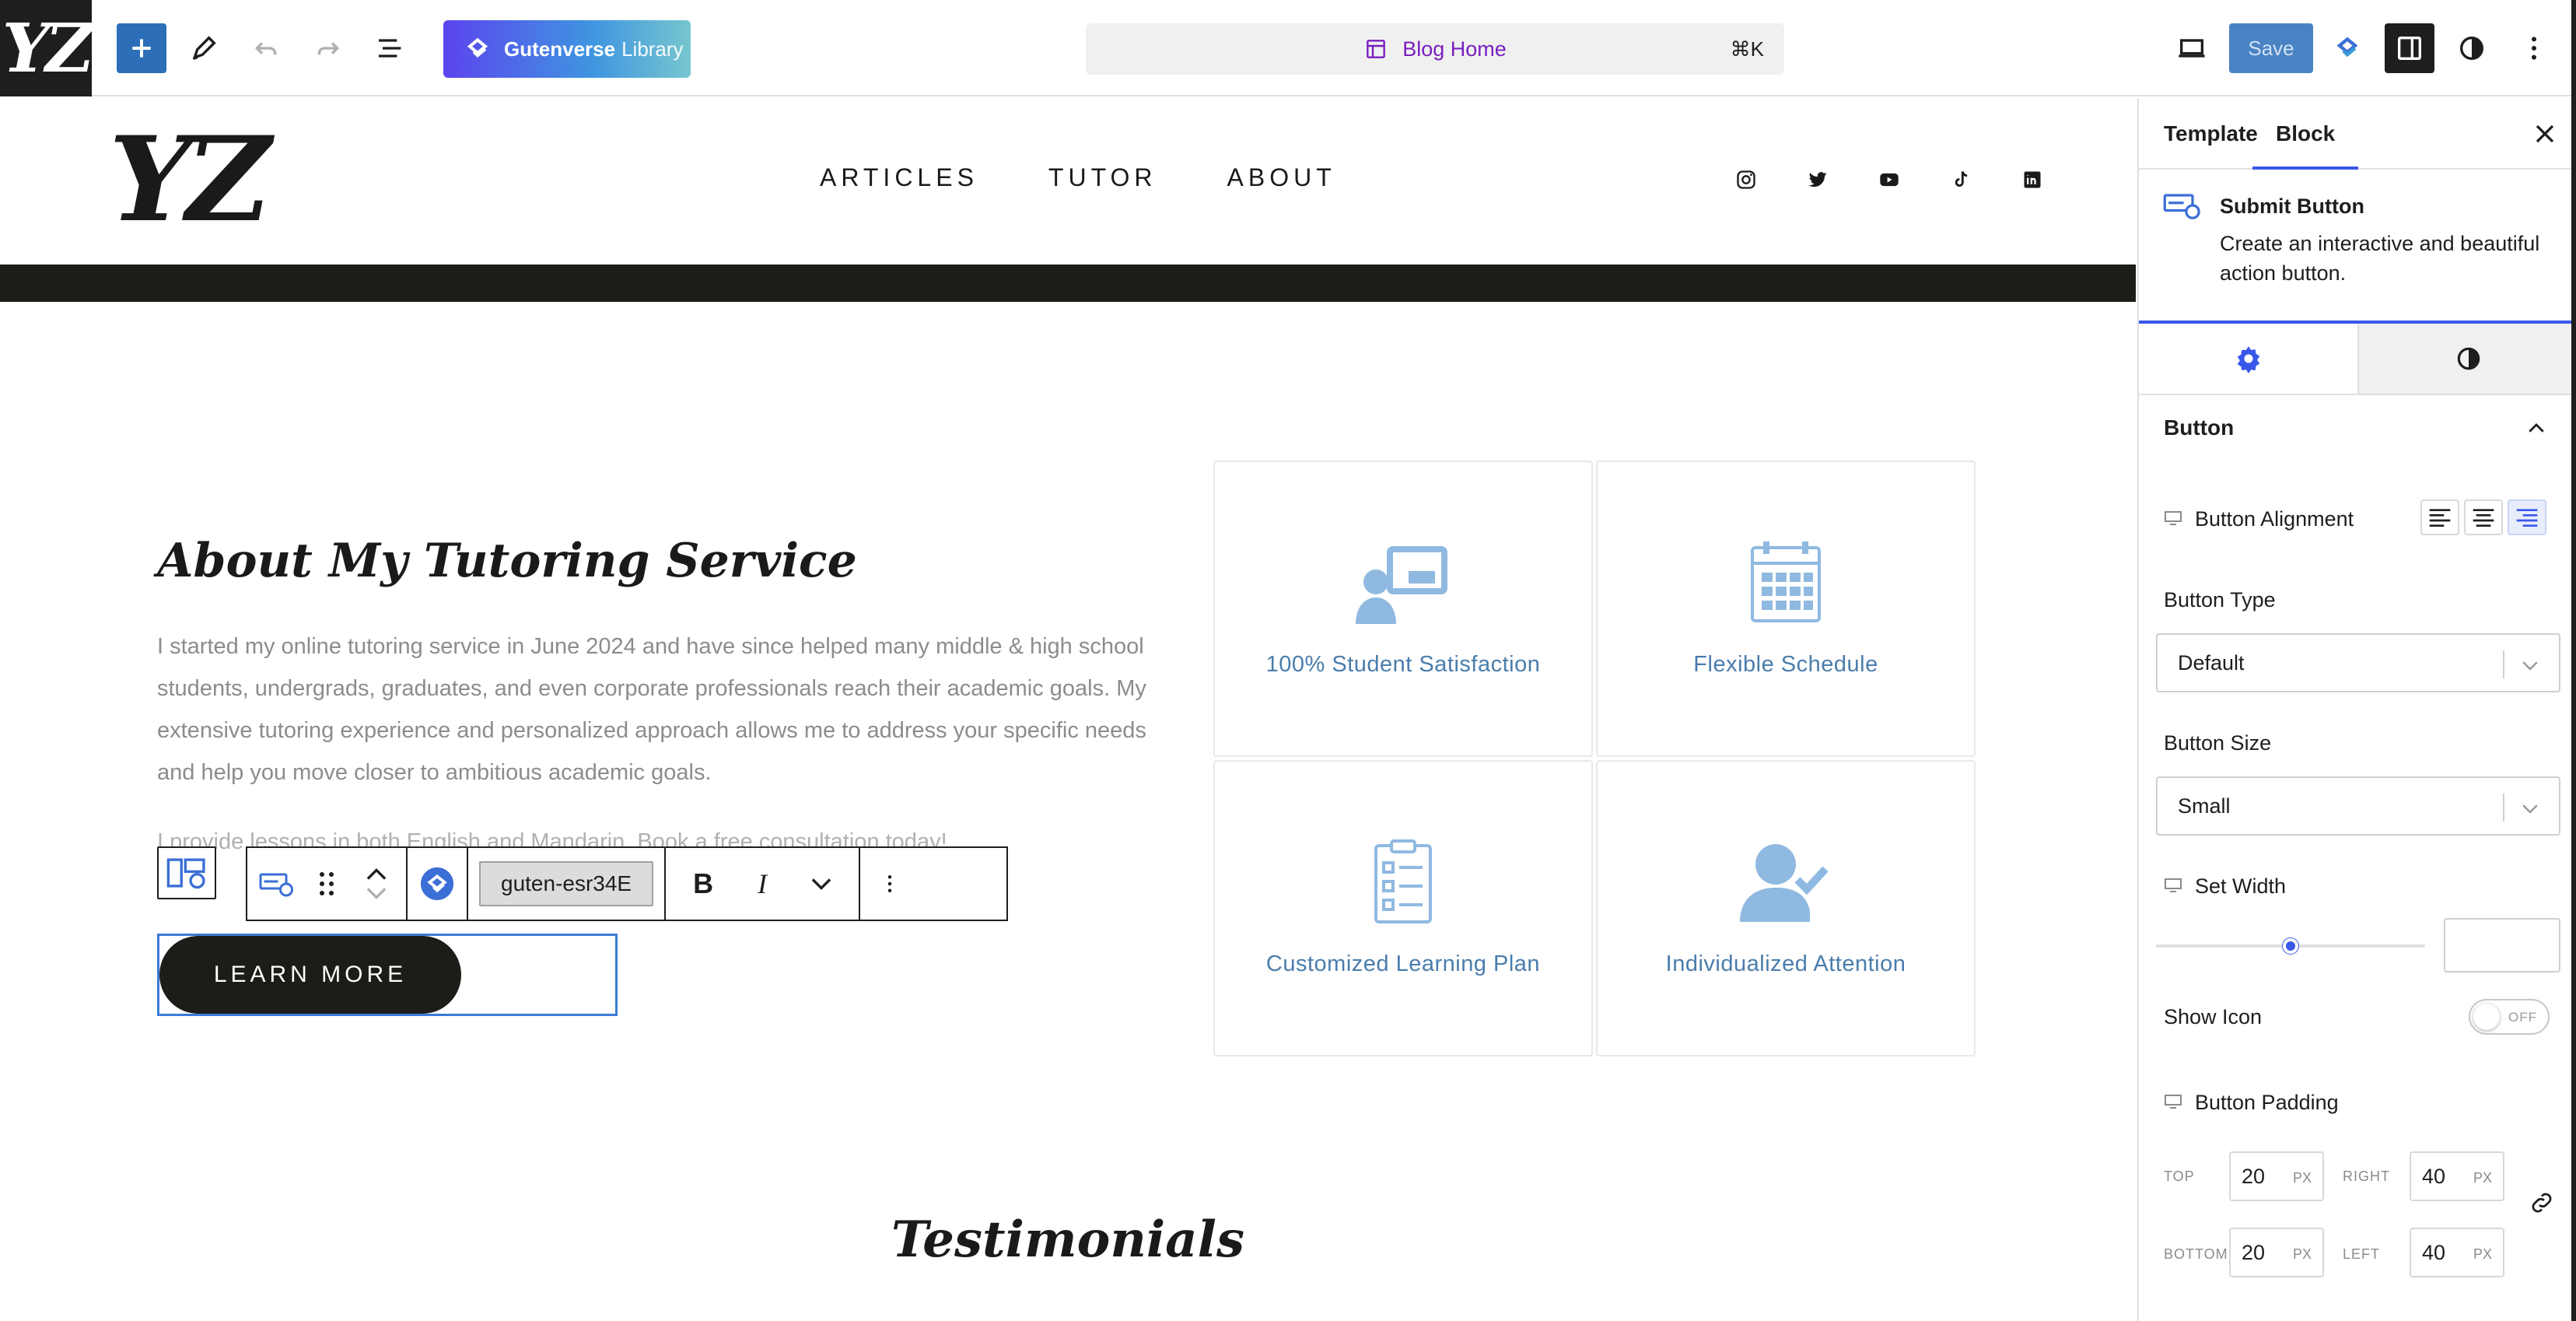  Describe the element at coordinates (2358, 662) in the screenshot. I see `button-type-select: Default` at that location.